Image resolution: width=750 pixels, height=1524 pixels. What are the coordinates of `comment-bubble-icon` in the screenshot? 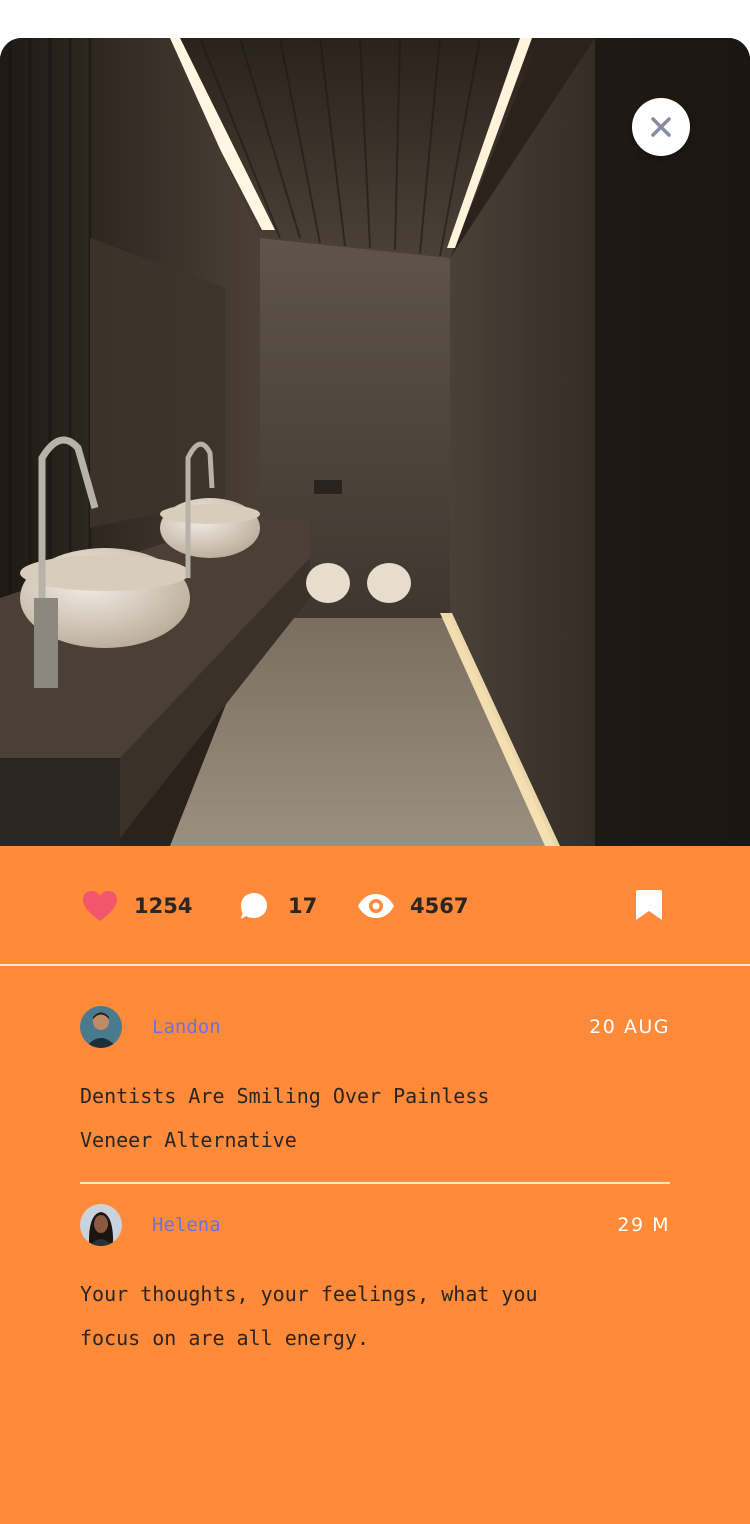 It's located at (254, 906).